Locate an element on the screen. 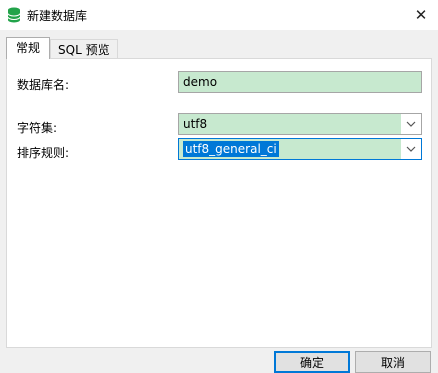 This screenshot has height=373, width=438. db-name-input: demo is located at coordinates (300, 82).